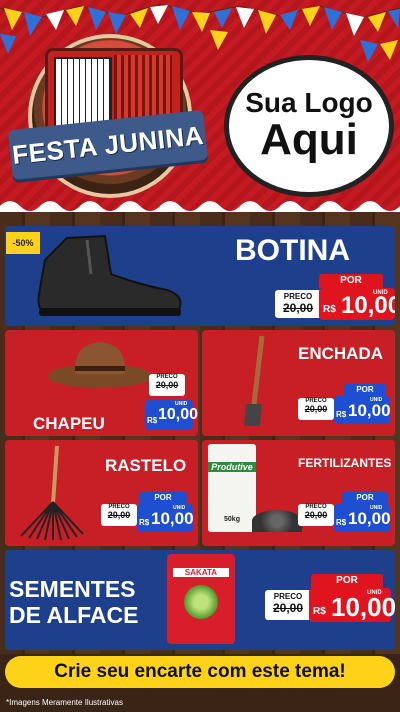 This screenshot has width=400, height=712. I want to click on hat-image, so click(100, 365).